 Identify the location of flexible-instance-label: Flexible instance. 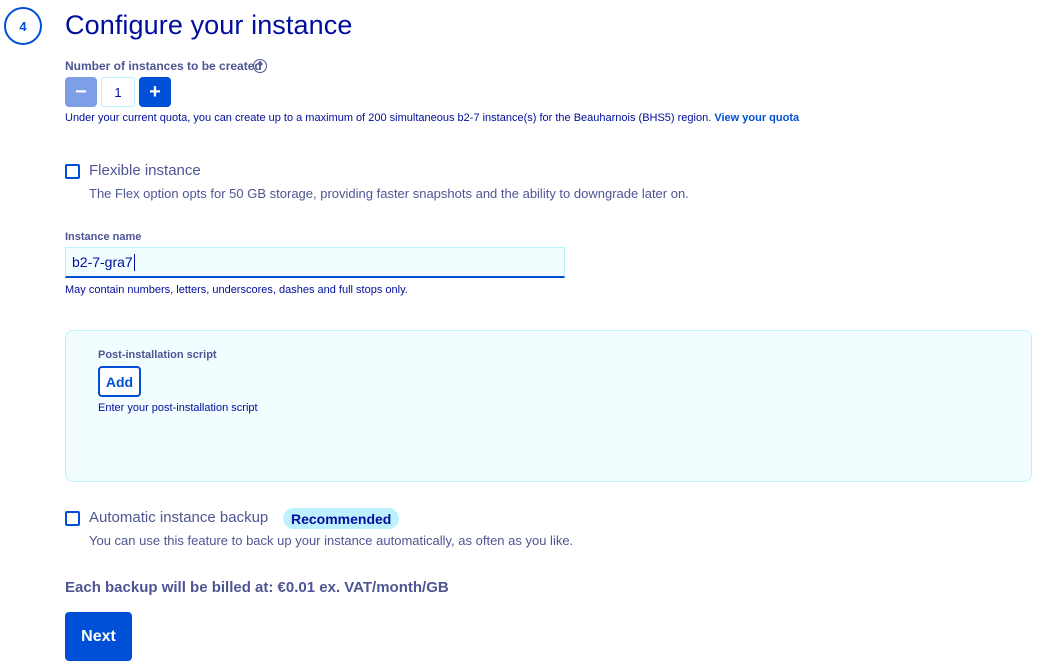
(145, 170).